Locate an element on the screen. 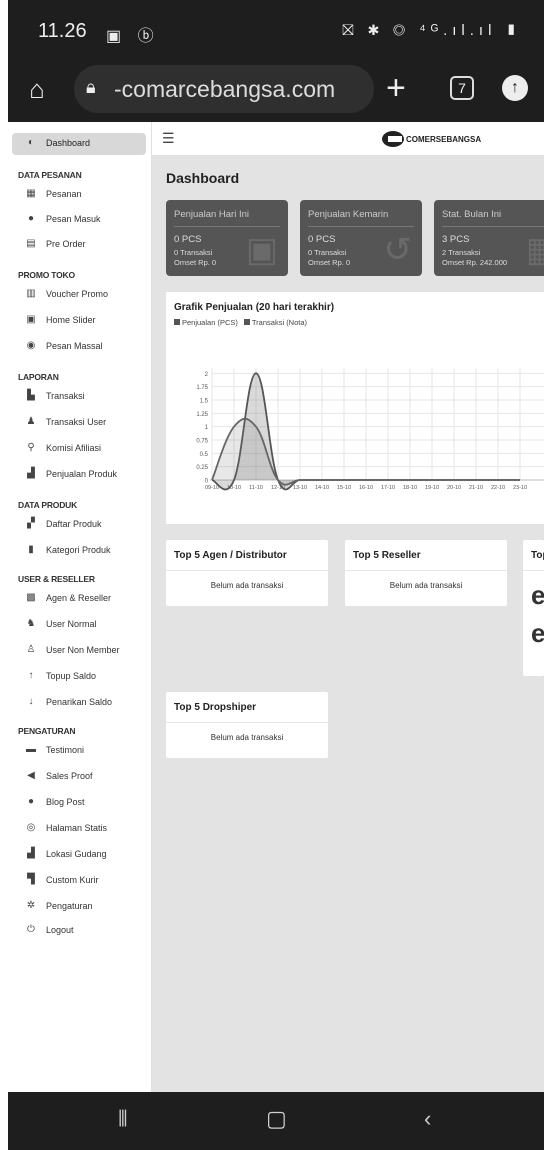 The width and height of the screenshot is (544, 1150). status-time: 11.26 is located at coordinates (62, 31).